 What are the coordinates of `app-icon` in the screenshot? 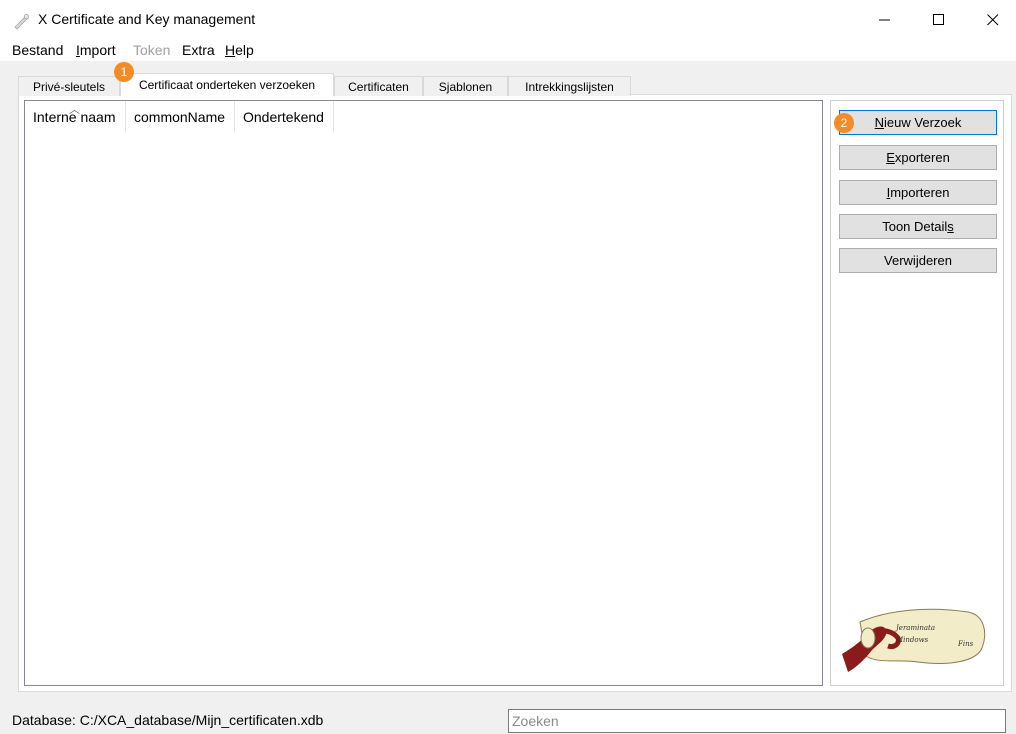 It's located at (22, 21).